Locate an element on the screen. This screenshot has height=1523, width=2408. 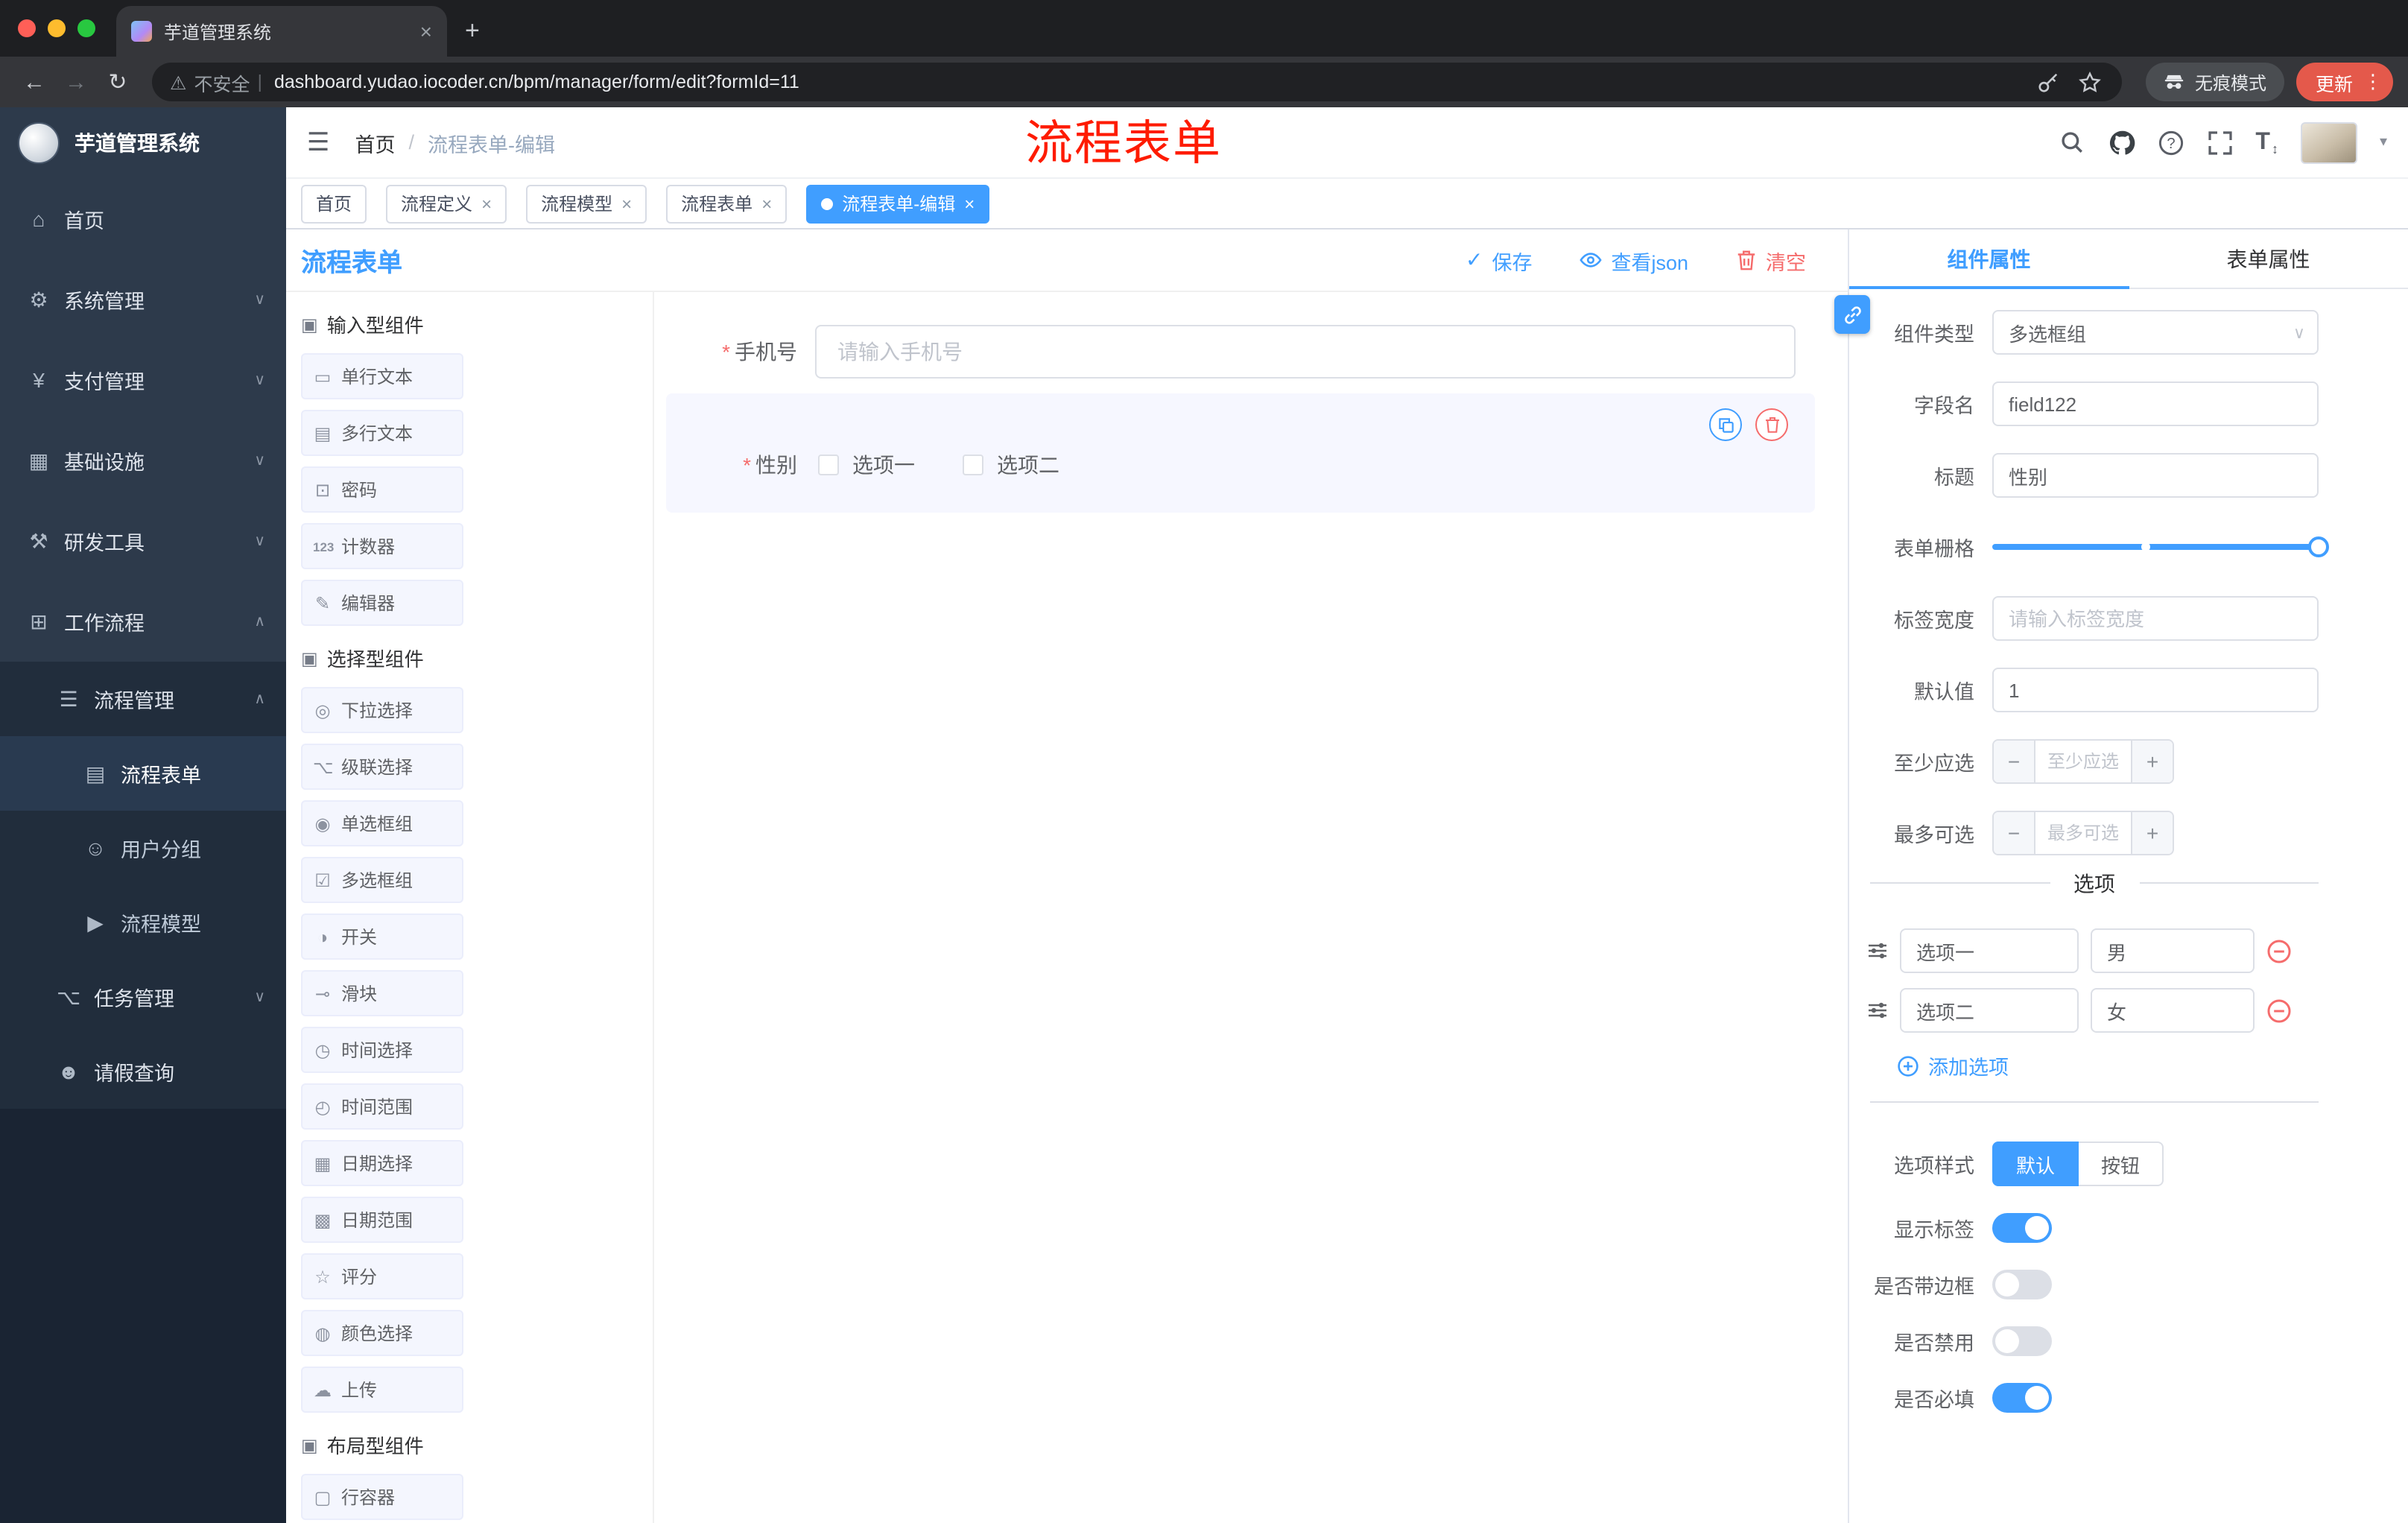
palette-item-time-range: ◴ 时间范围 is located at coordinates (382, 1107).